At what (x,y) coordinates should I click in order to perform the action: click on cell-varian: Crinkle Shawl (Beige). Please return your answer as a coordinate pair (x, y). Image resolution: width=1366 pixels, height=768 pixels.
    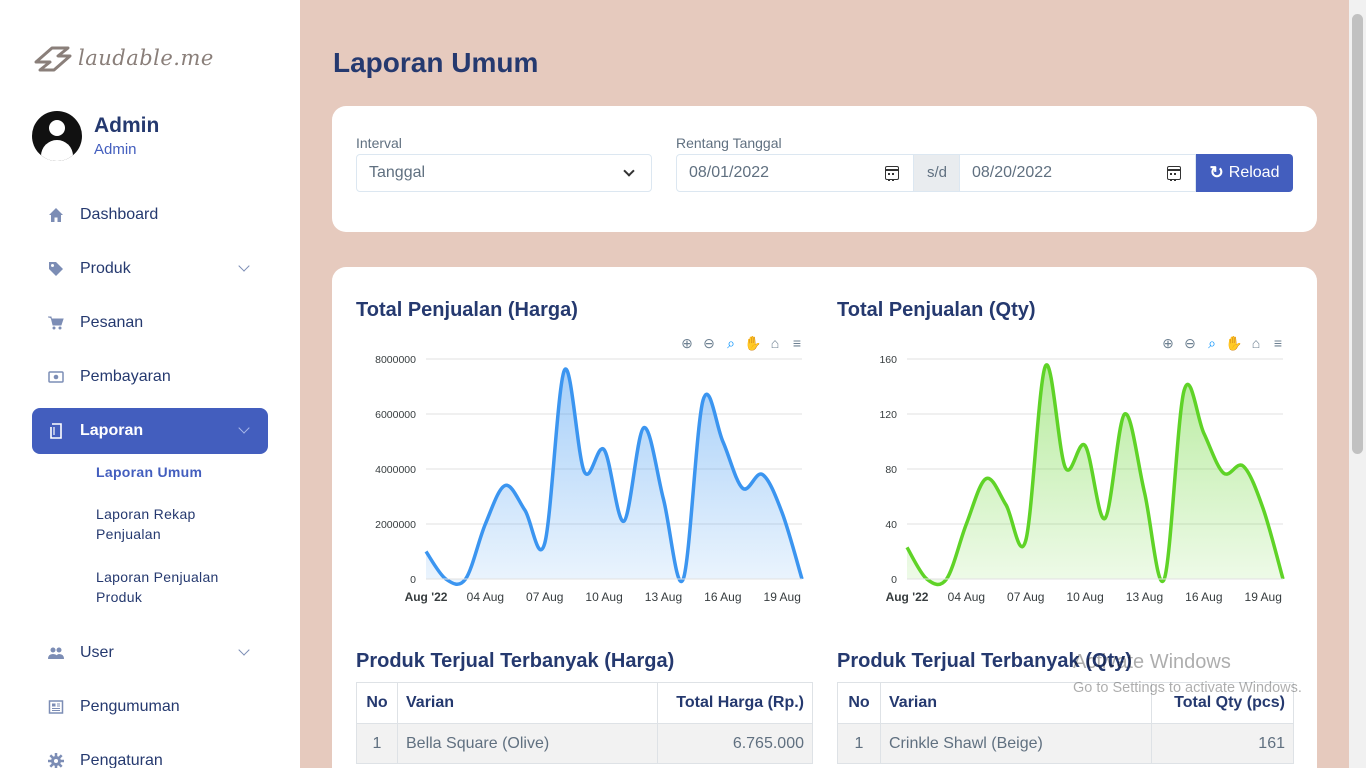
    Looking at the image, I should click on (1016, 743).